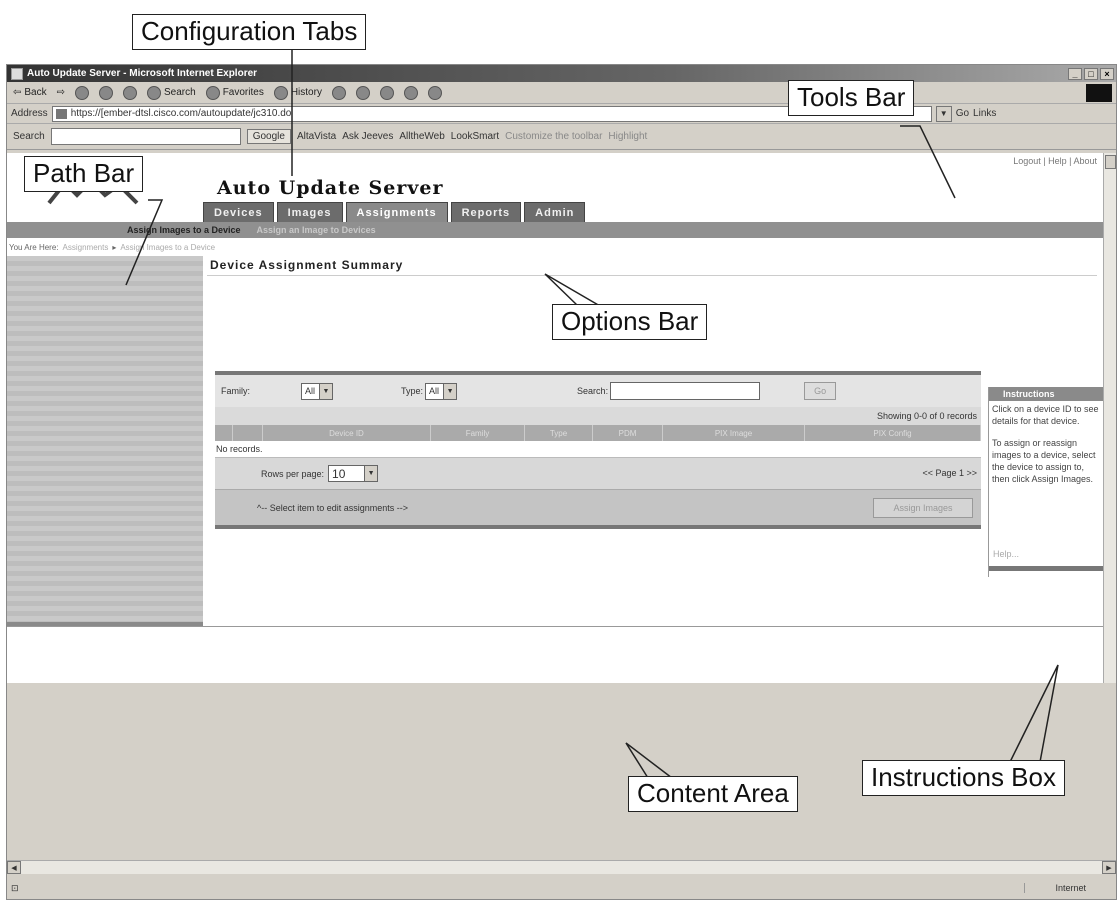 The width and height of the screenshot is (1117, 900). Describe the element at coordinates (386, 92) in the screenshot. I see `edit-icon` at that location.